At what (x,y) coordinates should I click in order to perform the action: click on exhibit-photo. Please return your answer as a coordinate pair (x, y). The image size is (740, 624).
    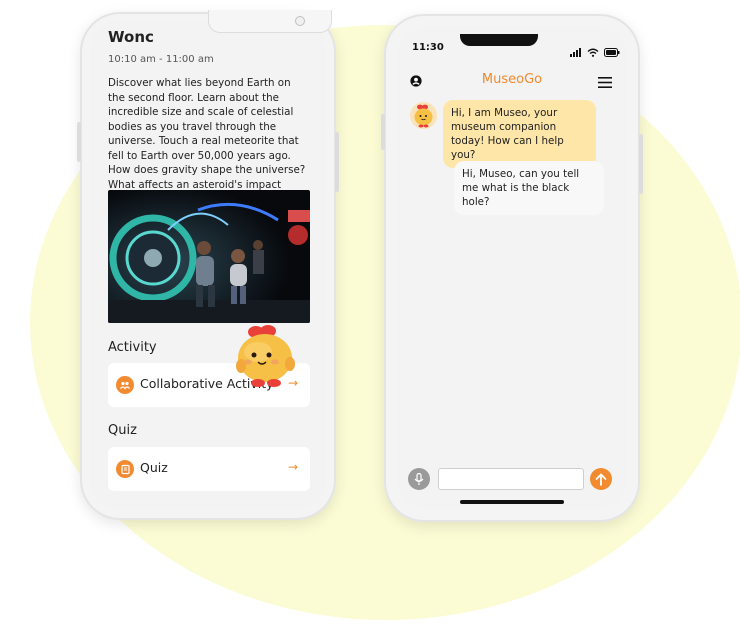
    Looking at the image, I should click on (209, 256).